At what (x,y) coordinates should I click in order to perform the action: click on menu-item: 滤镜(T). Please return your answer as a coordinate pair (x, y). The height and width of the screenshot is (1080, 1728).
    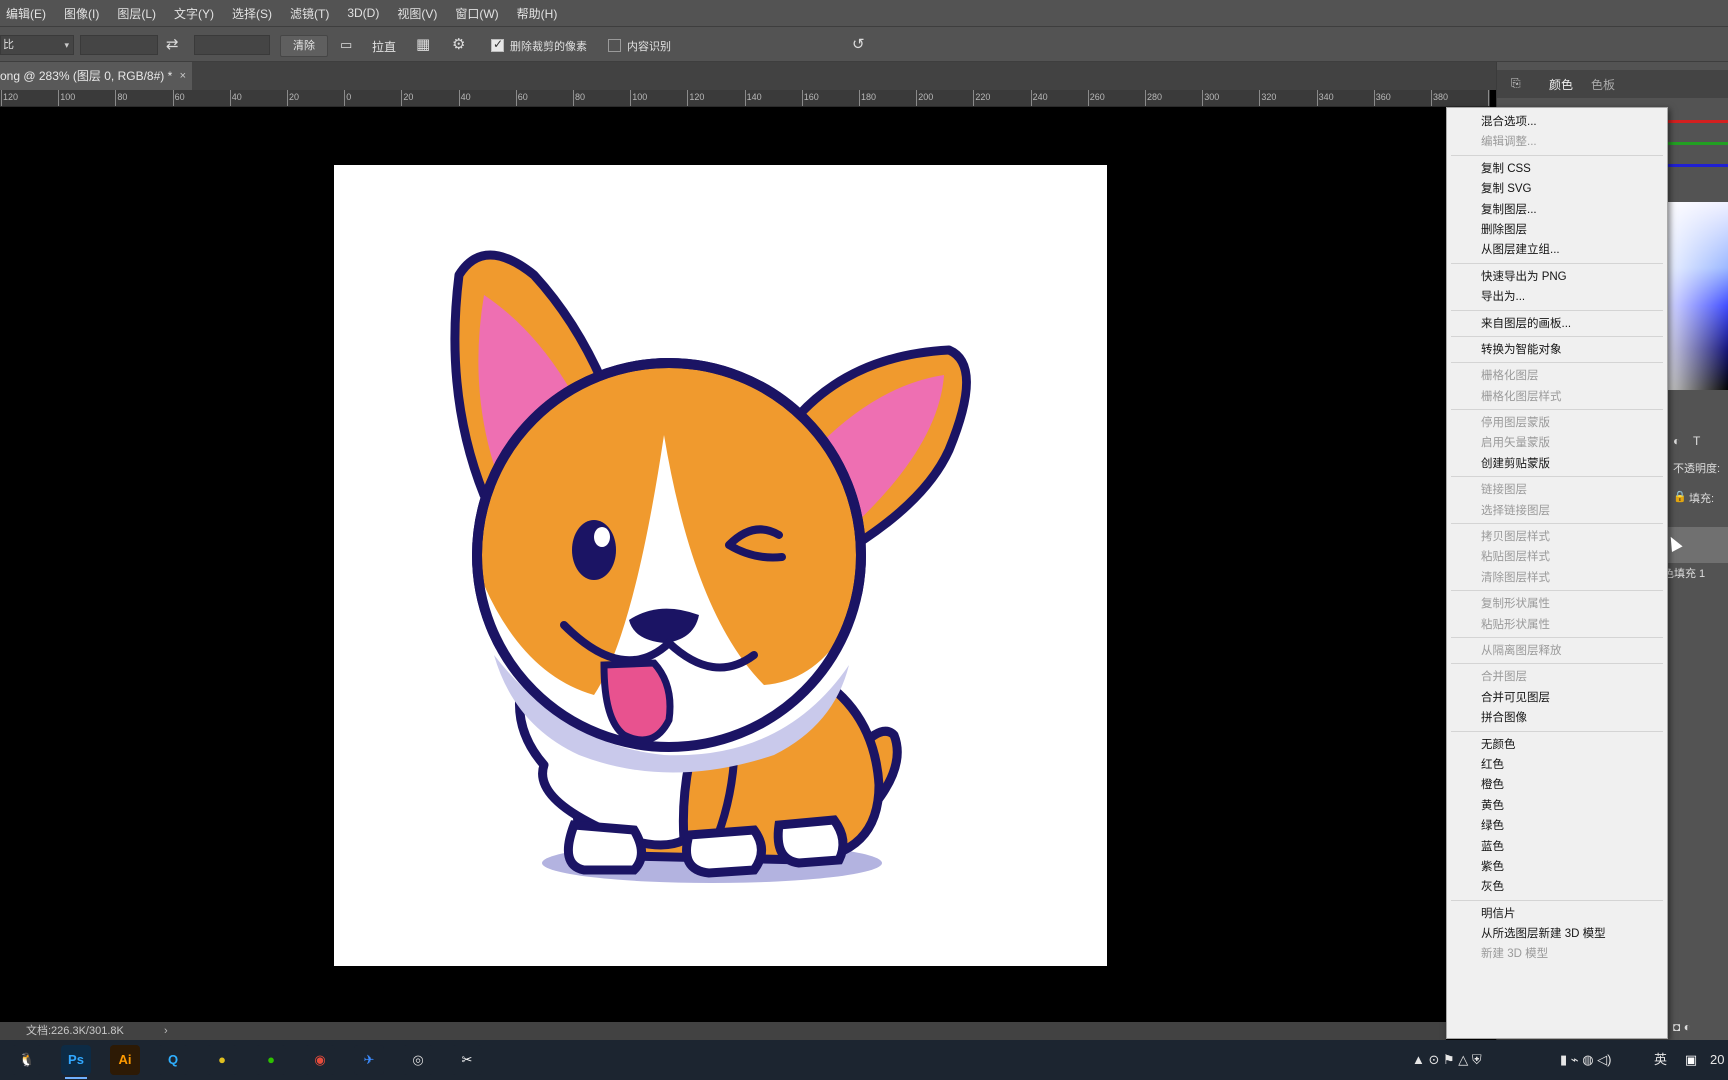
    Looking at the image, I should click on (314, 13).